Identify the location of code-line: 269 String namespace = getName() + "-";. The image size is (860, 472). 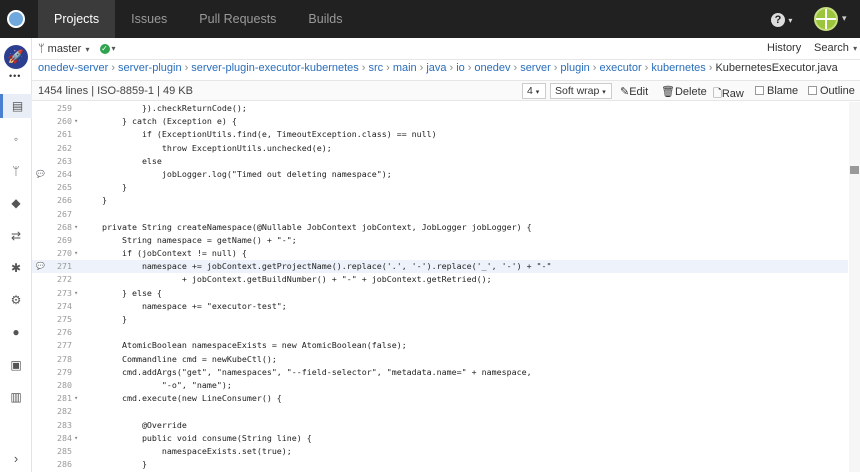
(440, 240).